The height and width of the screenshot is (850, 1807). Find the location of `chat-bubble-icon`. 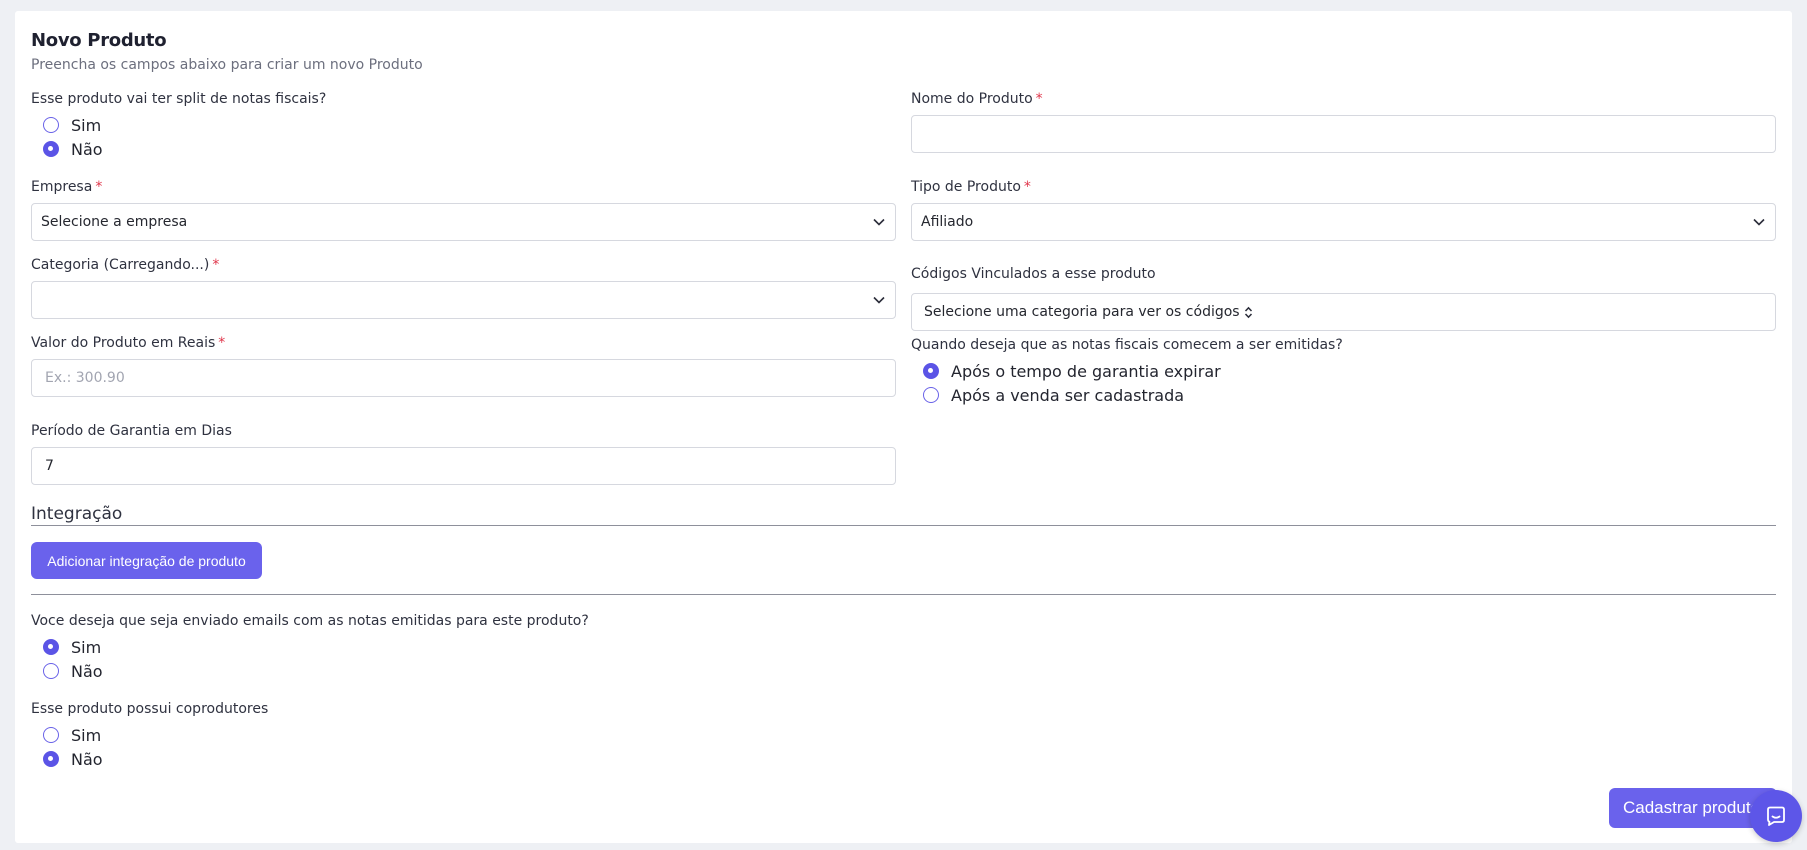

chat-bubble-icon is located at coordinates (1776, 816).